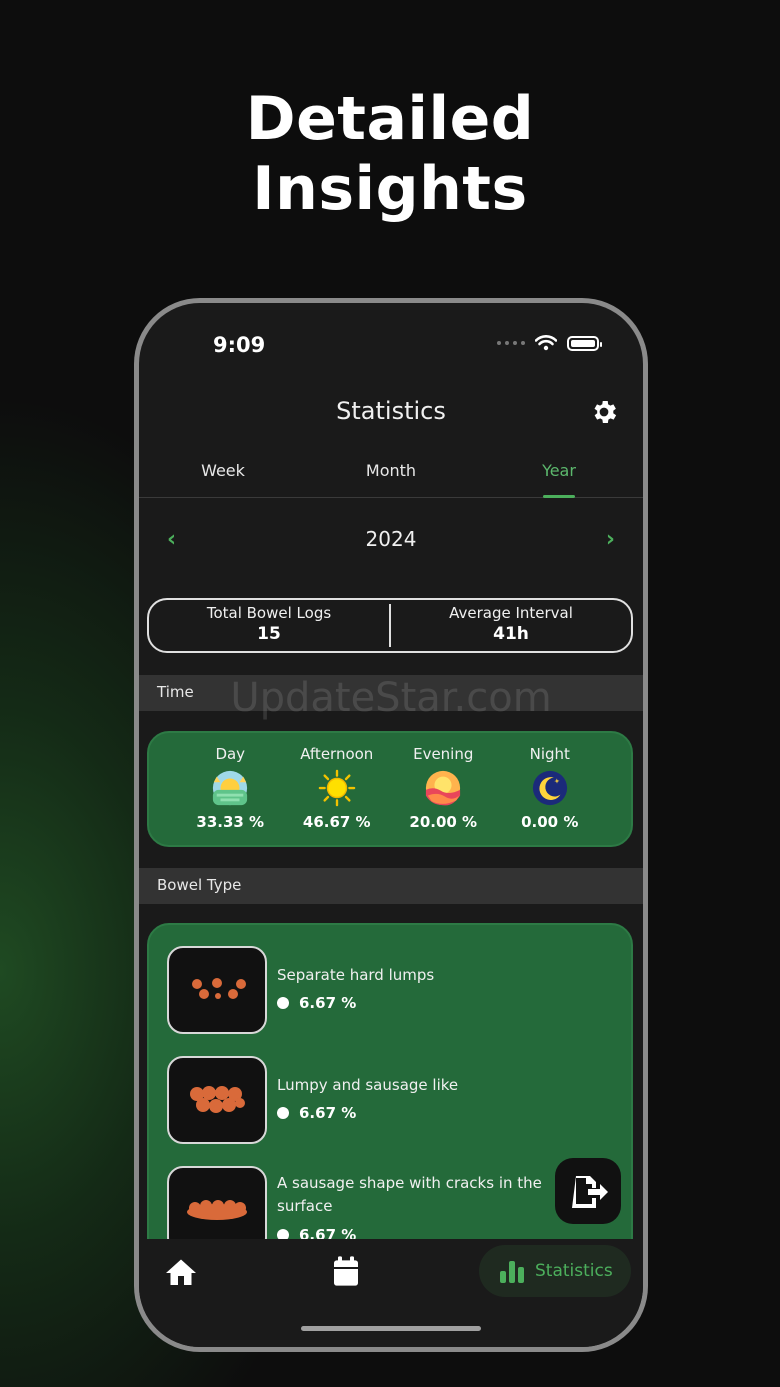 The width and height of the screenshot is (780, 1387). What do you see at coordinates (346, 1271) in the screenshot?
I see `calendar-icon` at bounding box center [346, 1271].